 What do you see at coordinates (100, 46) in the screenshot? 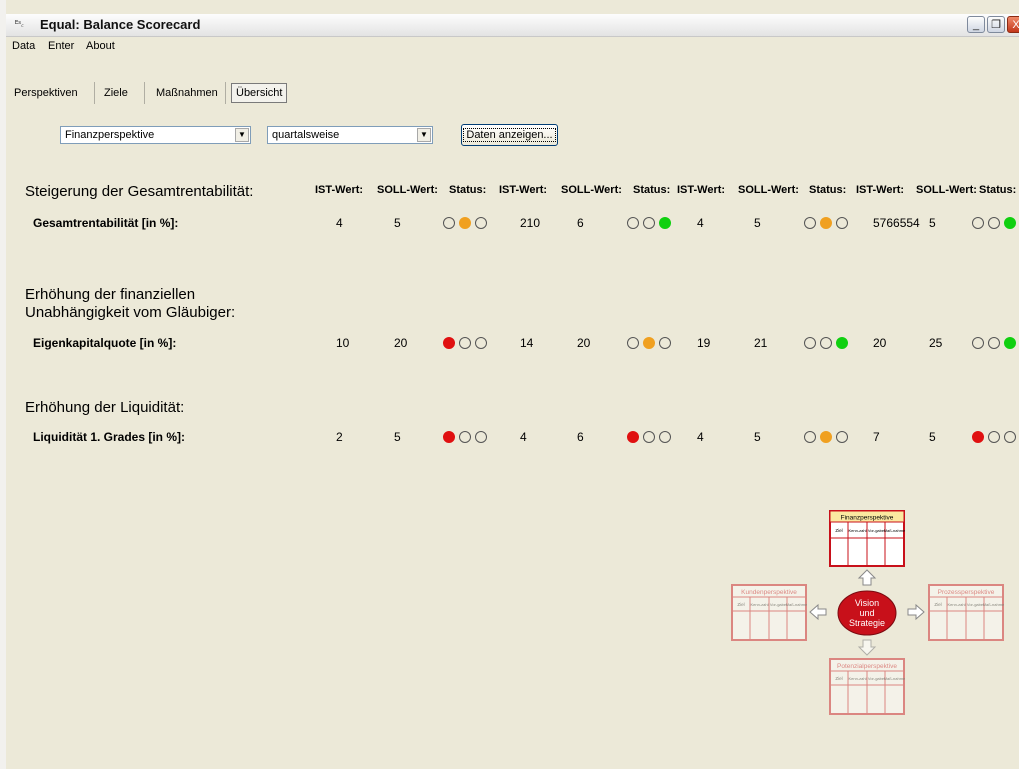
I see `menu-about: About` at bounding box center [100, 46].